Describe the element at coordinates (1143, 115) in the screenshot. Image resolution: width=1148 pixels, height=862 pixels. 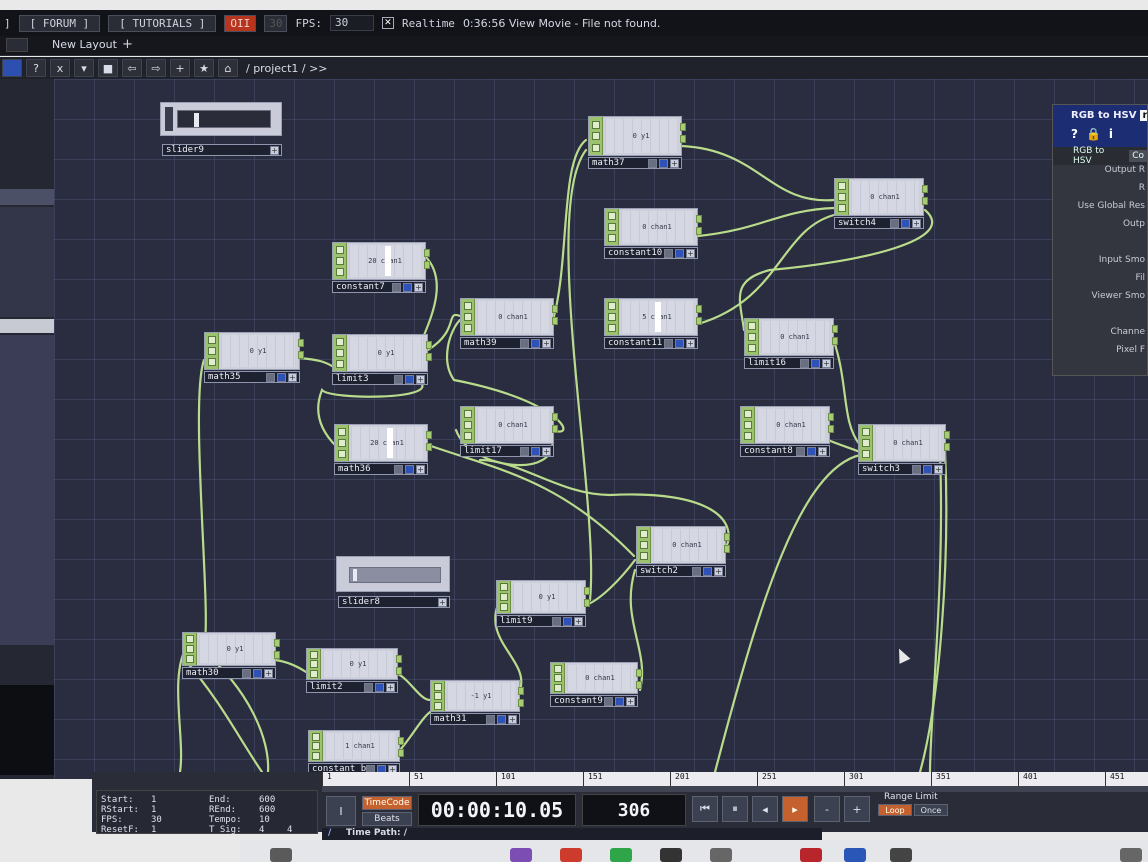
I see `panel-node-name: rgb` at that location.